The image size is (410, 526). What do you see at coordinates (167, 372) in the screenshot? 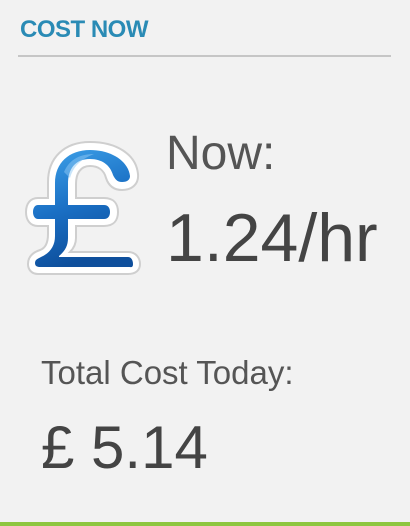
I see `total-cost-label: Total Cost Today:` at bounding box center [167, 372].